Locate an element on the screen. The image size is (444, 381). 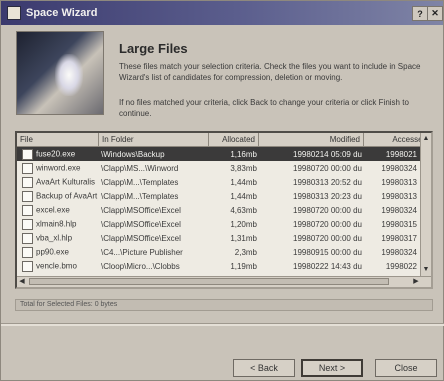
file-name: AvaArt Kulturalis is located at coordinates (65, 182).